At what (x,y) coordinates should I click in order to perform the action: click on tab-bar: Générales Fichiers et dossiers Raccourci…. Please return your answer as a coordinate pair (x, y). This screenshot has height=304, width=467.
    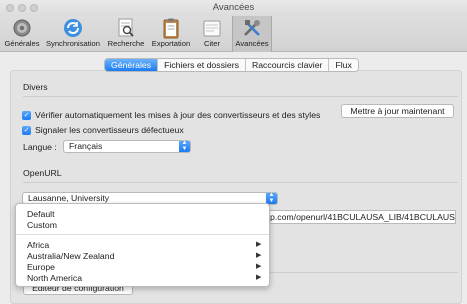
    Looking at the image, I should click on (231, 65).